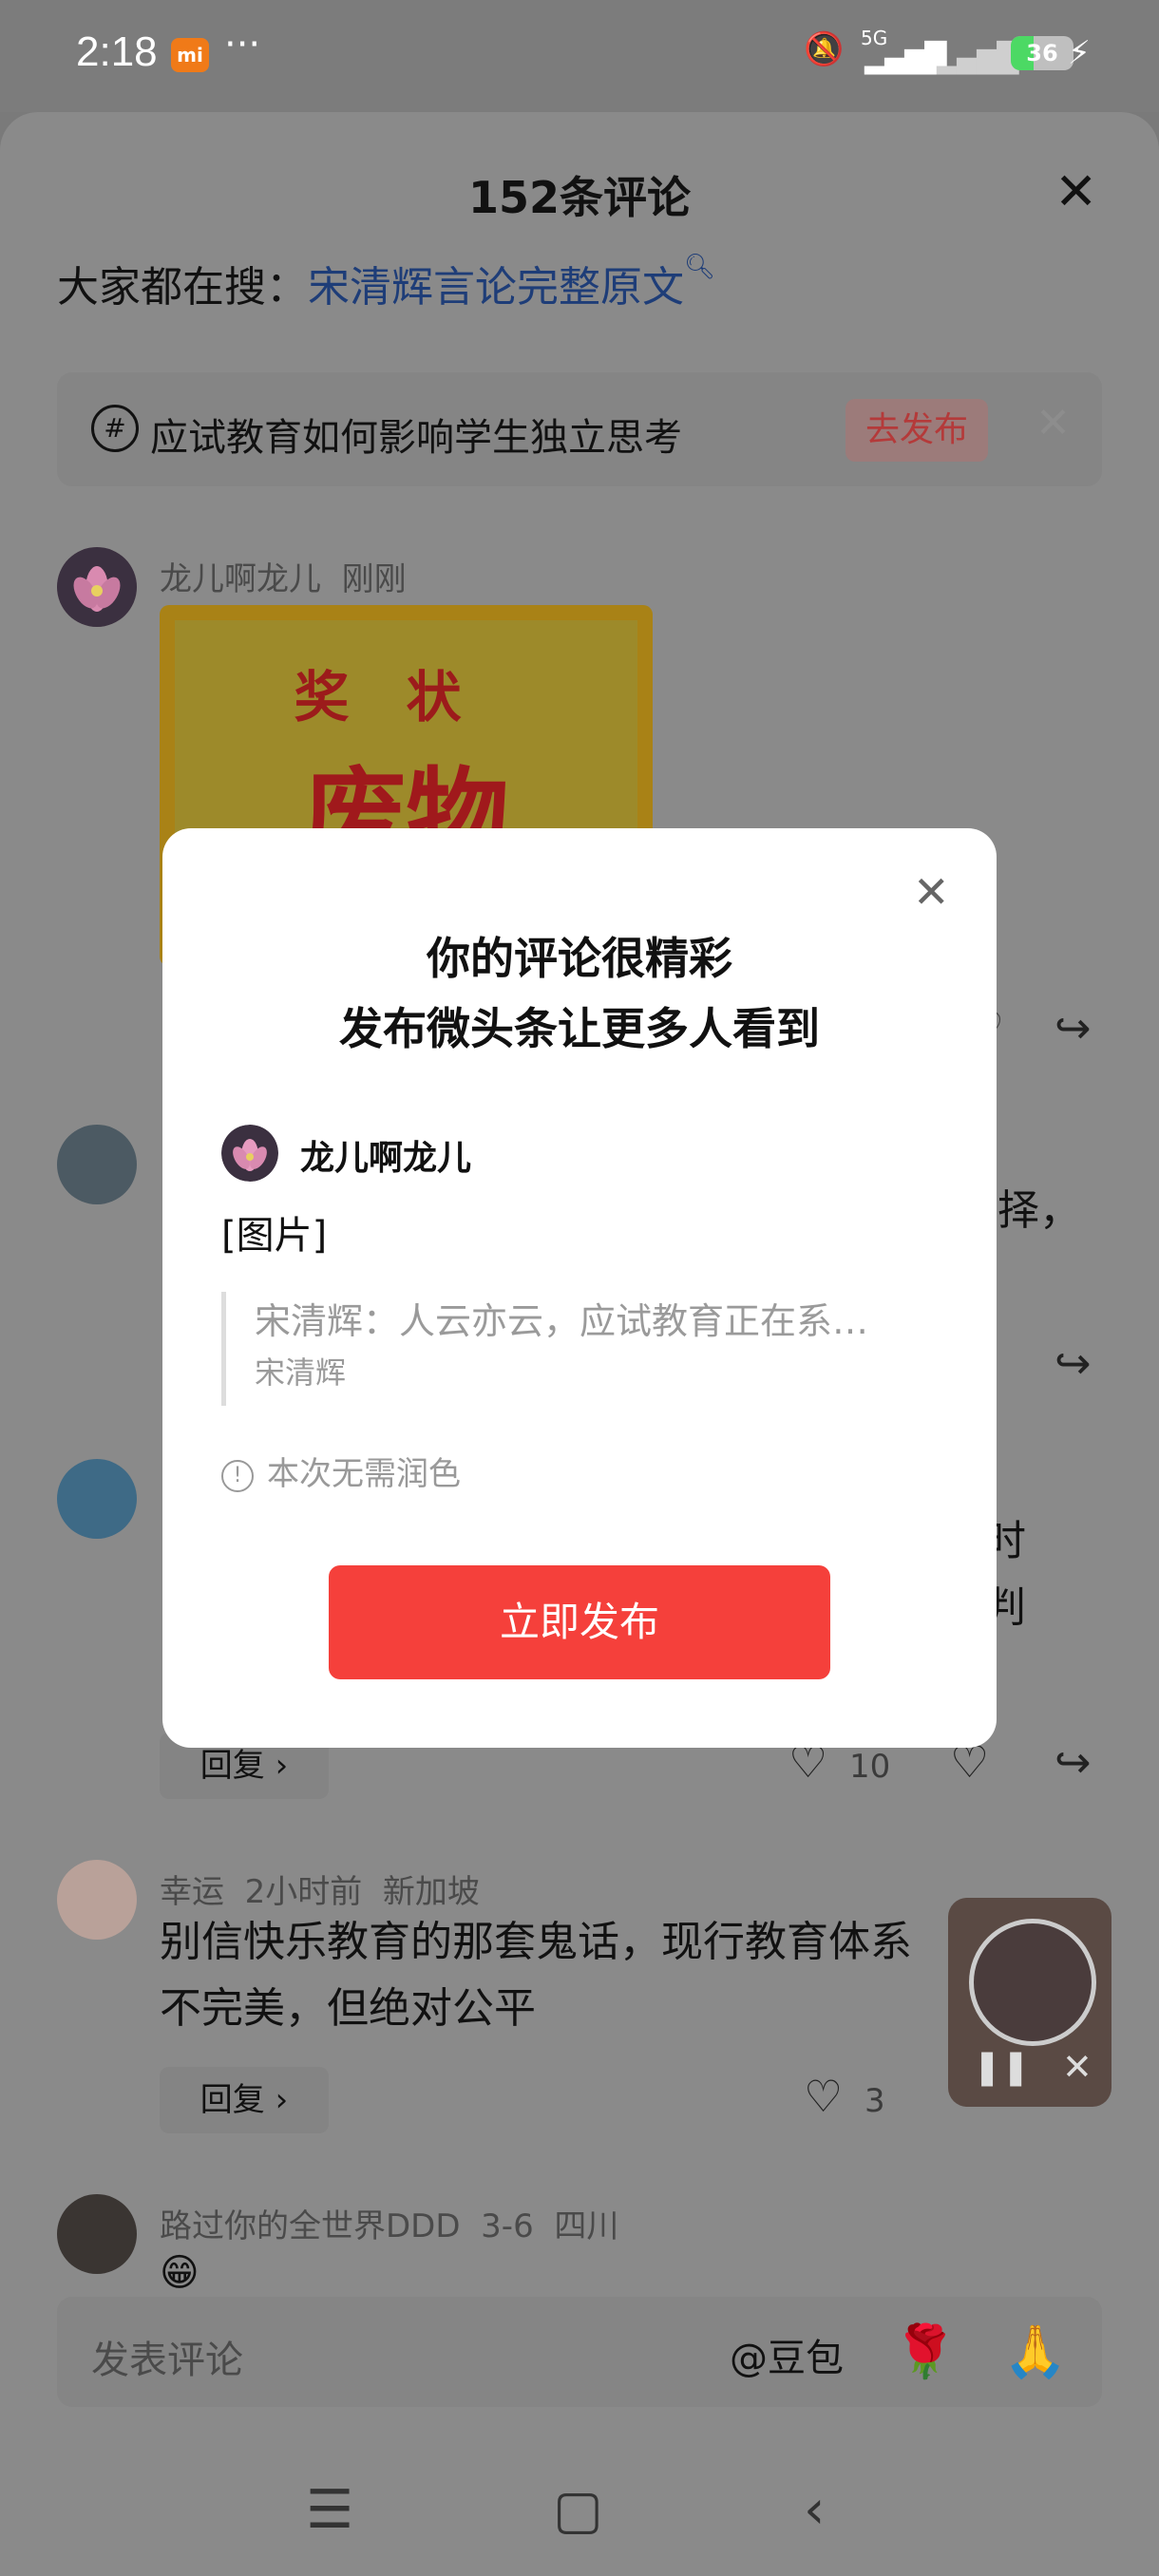  Describe the element at coordinates (1001, 2067) in the screenshot. I see `pause-icon: ❚❚` at that location.